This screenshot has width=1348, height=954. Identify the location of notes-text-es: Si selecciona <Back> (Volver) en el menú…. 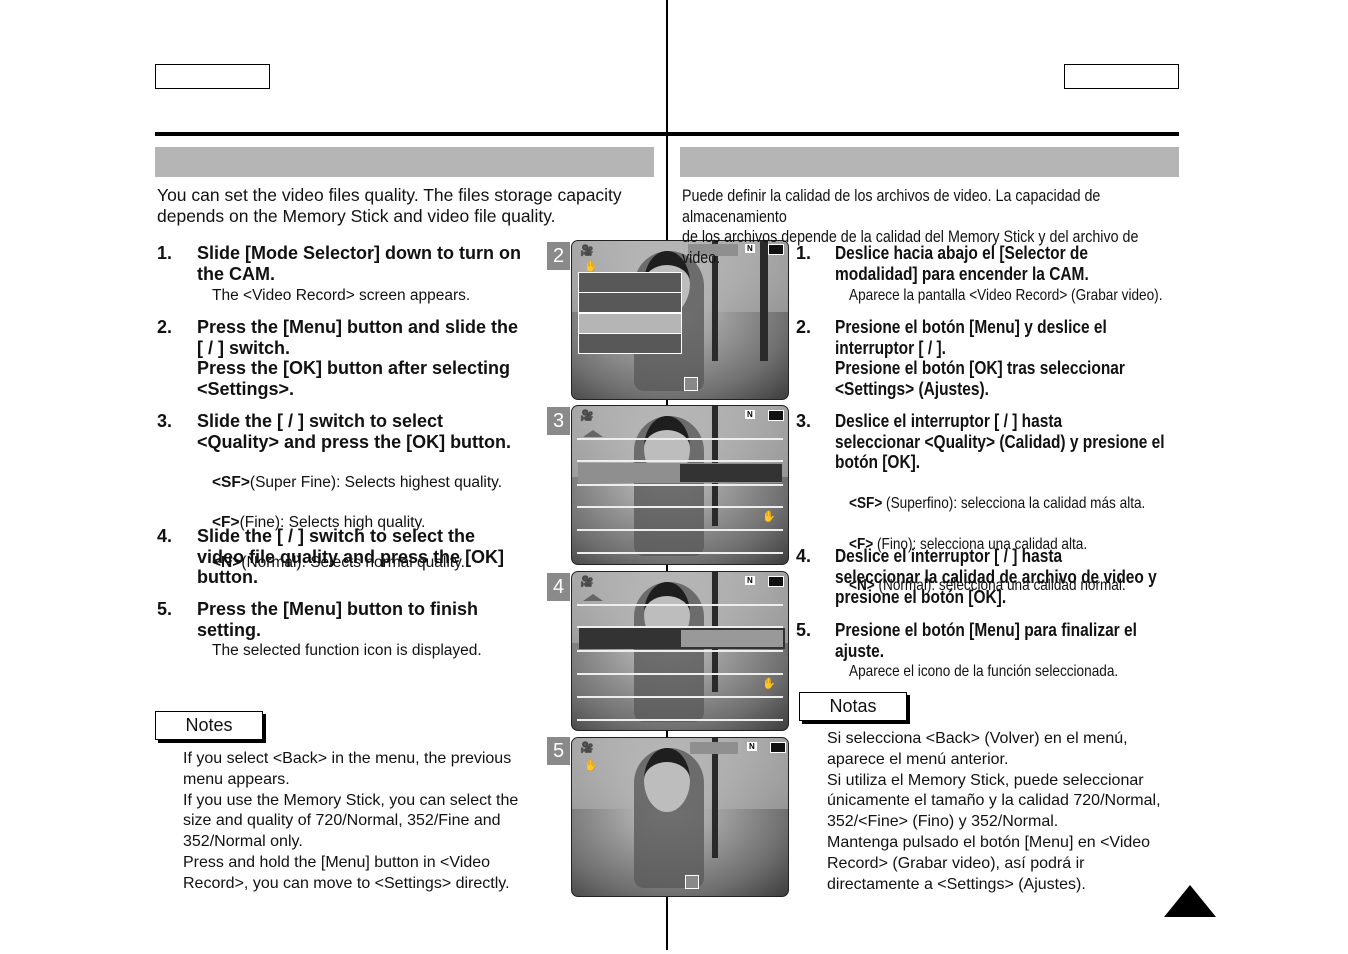
(994, 811).